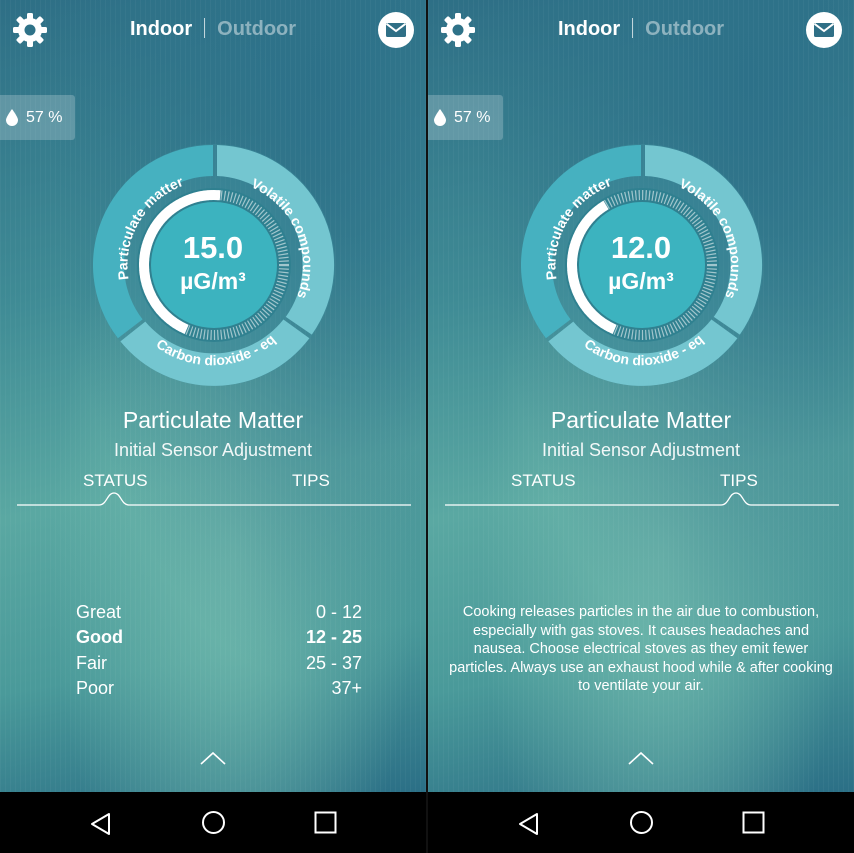 The width and height of the screenshot is (854, 853). I want to click on reading-value: 12.0, so click(641, 247).